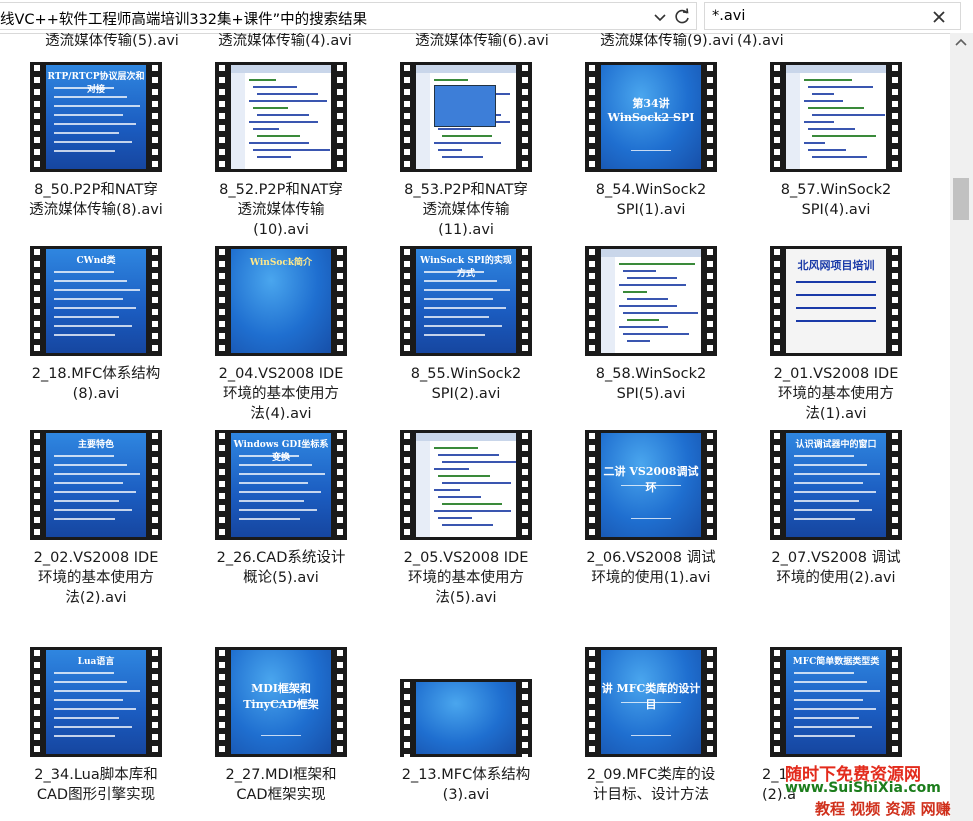 The width and height of the screenshot is (973, 821). Describe the element at coordinates (466, 578) in the screenshot. I see `file-name: 2_05.VS2008 IDE 环境的基本使用方 法(5).avi` at that location.